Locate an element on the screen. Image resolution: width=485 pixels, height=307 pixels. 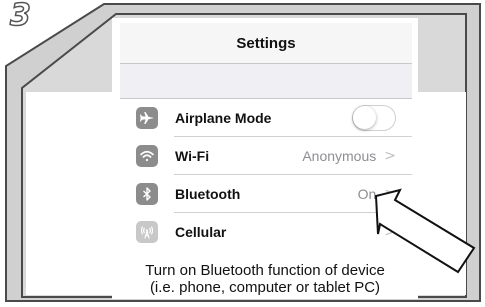
pointer-arrow-icon is located at coordinates (425, 231).